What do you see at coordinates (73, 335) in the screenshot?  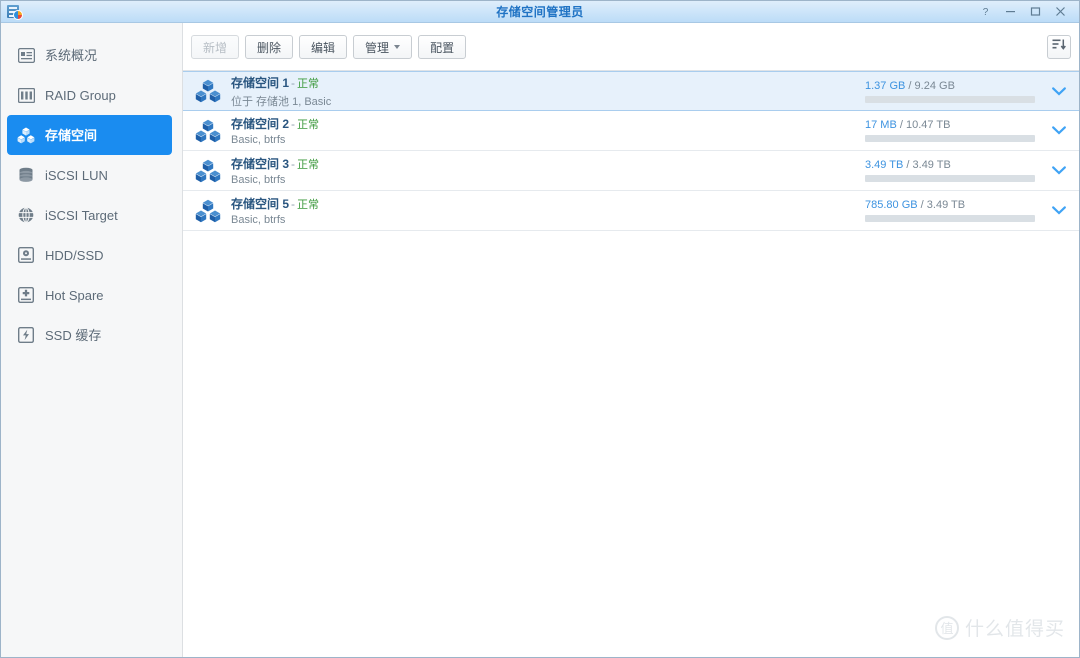 I see `sidebar-item-label: SSD 缓存` at bounding box center [73, 335].